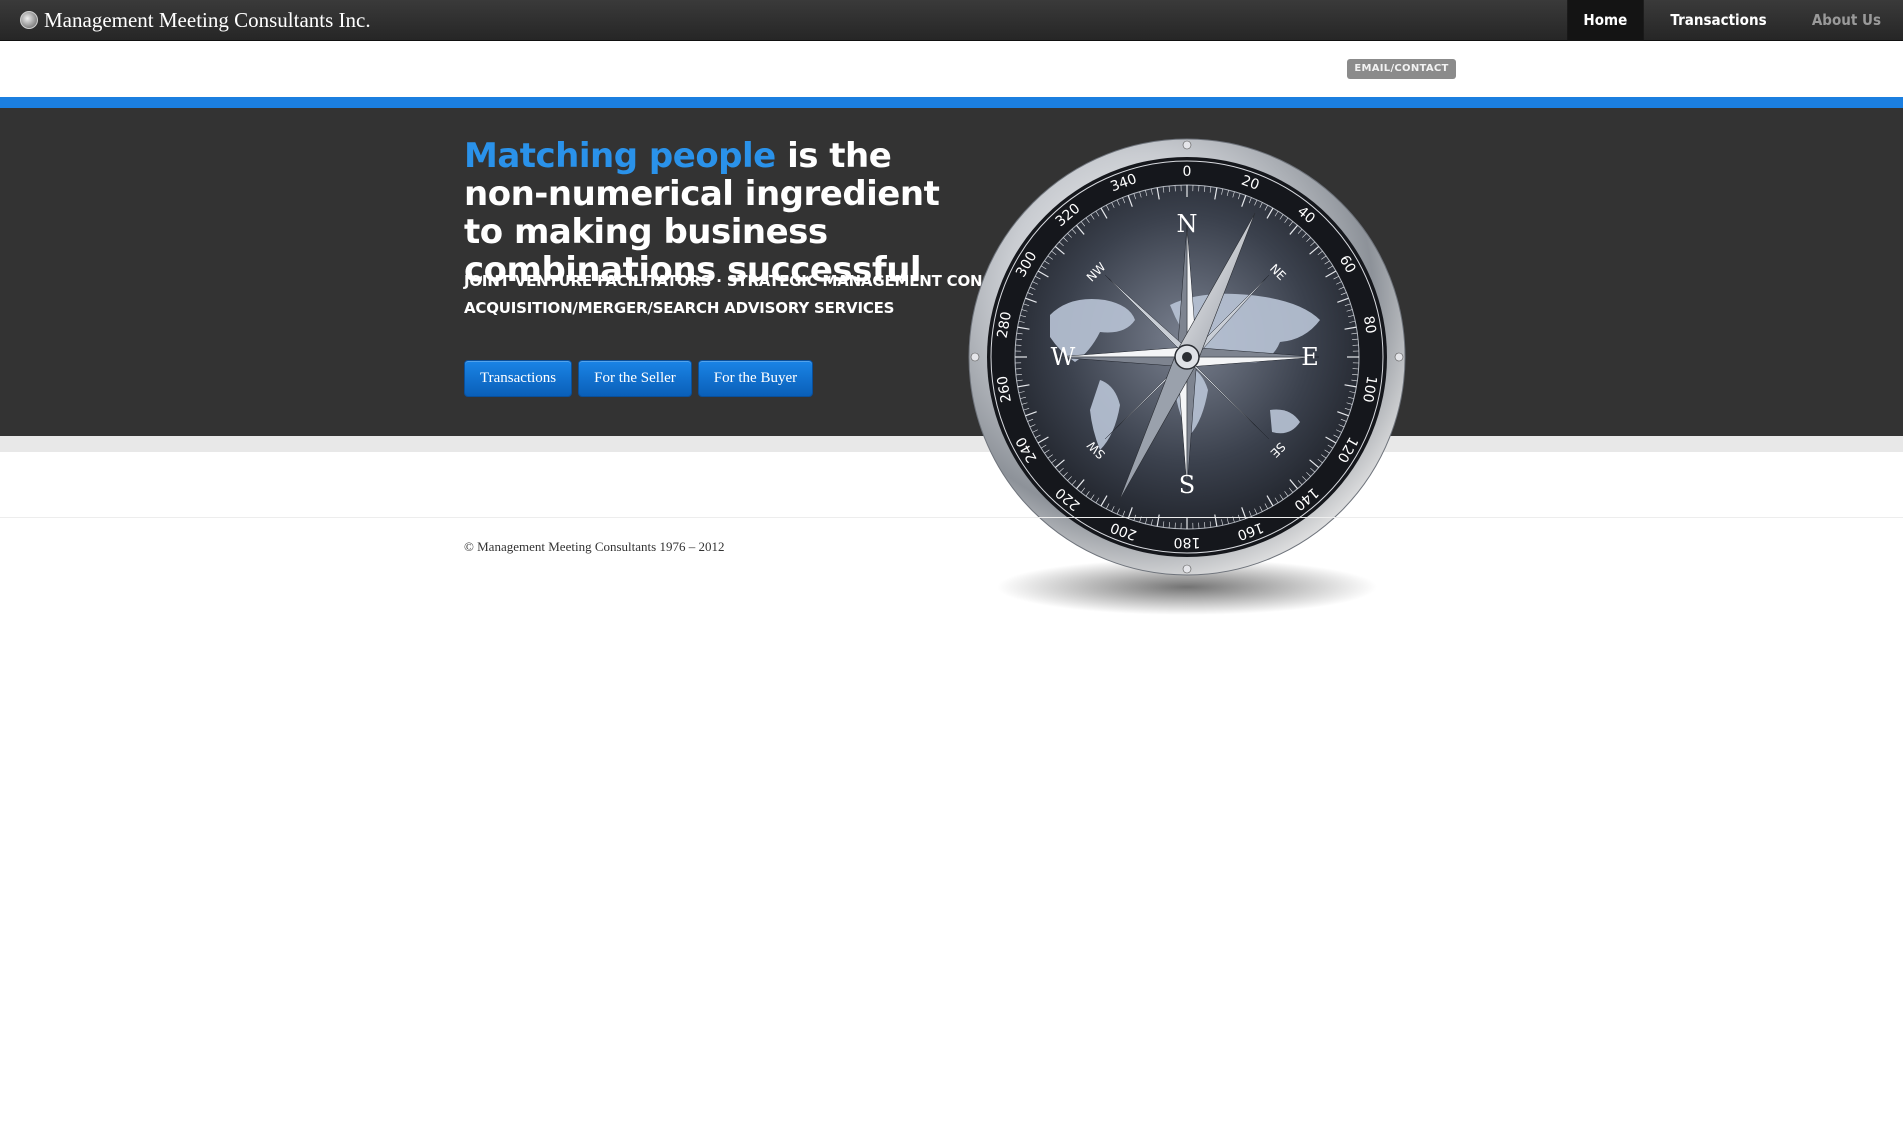 This screenshot has width=1903, height=1122. What do you see at coordinates (1369, 325) in the screenshot?
I see `compass-degree-label: 80` at bounding box center [1369, 325].